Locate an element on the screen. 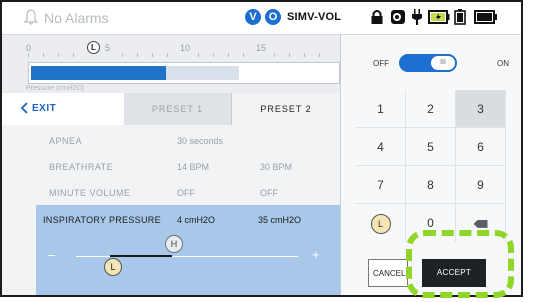  low-limit-marker: L is located at coordinates (93, 47).